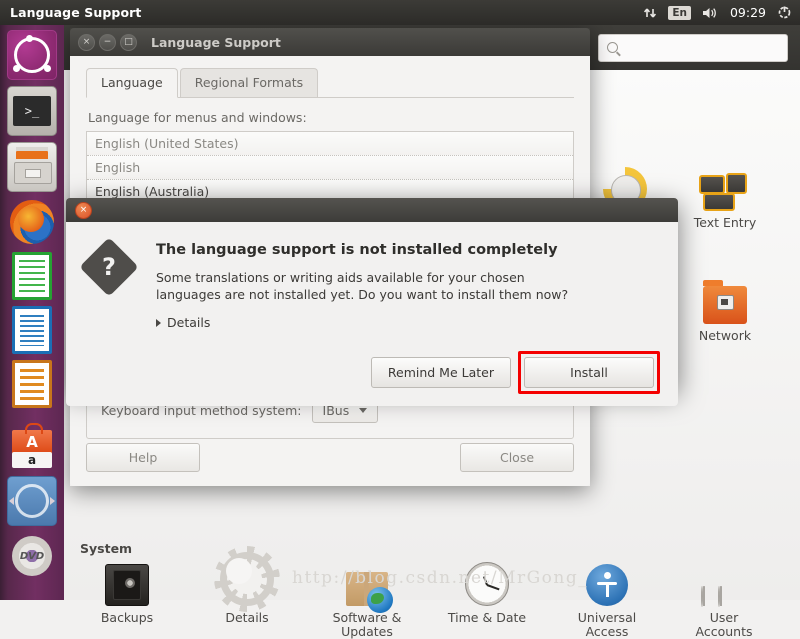 The height and width of the screenshot is (639, 800). Describe the element at coordinates (158, 322) in the screenshot. I see `chevron-right-icon` at that location.